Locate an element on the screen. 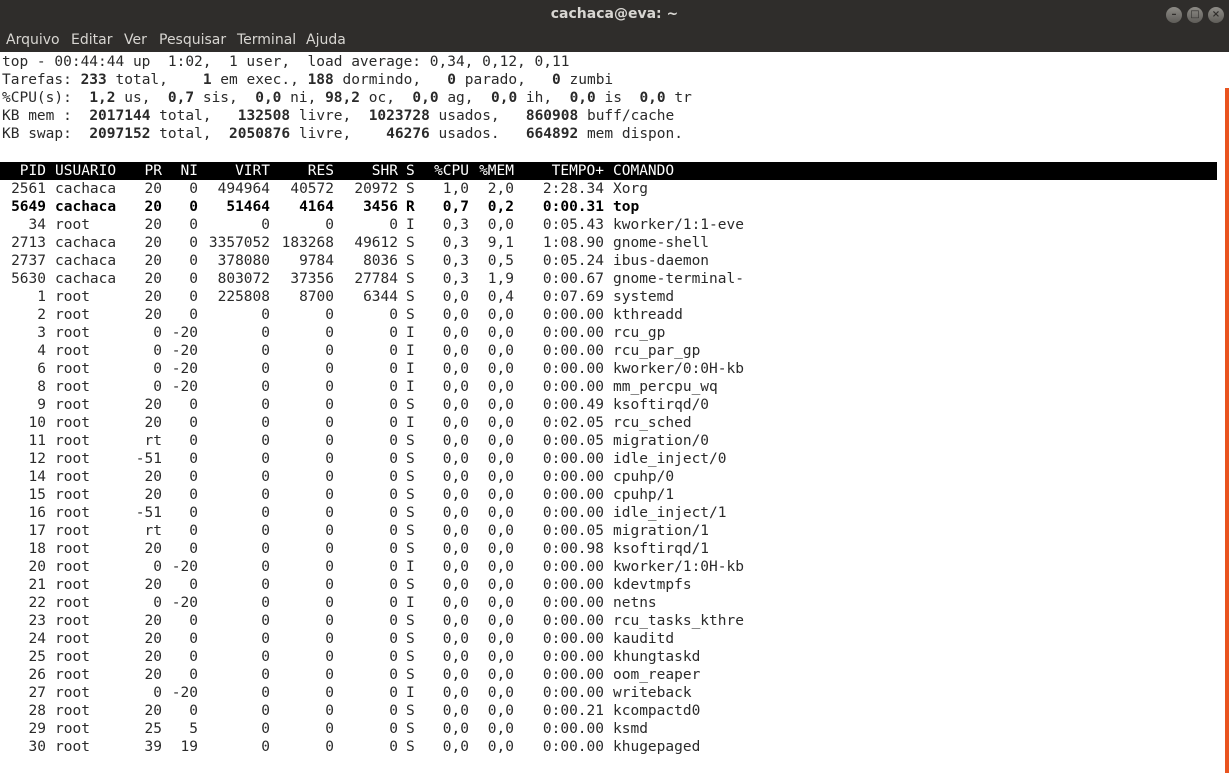 This screenshot has height=773, width=1229. table-row: 26 root 20 0 0 0 0 S 0,0 0,0 0:00.00 oom_reaper is located at coordinates (608, 675).